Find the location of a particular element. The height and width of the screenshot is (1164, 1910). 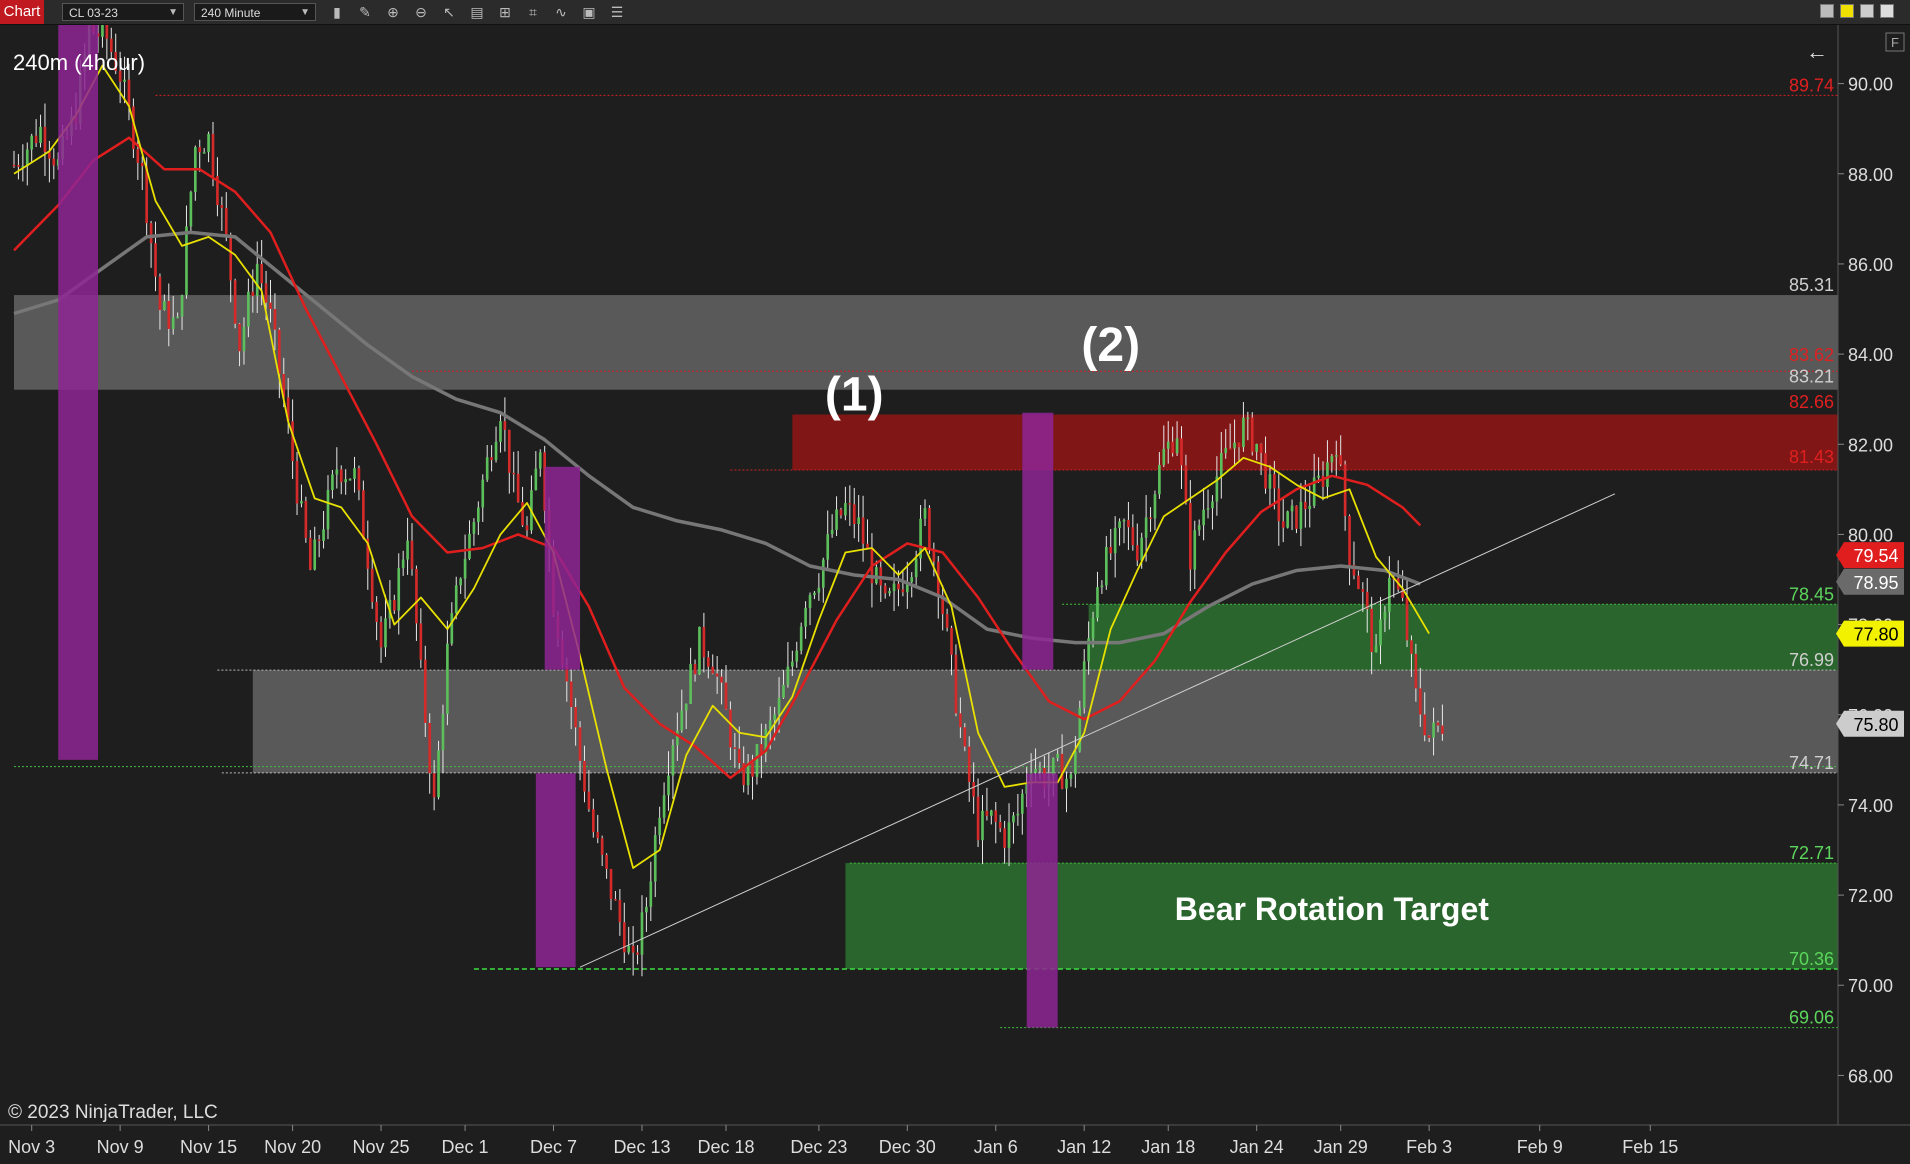

bar-type-icon: ▮ is located at coordinates (337, 12).